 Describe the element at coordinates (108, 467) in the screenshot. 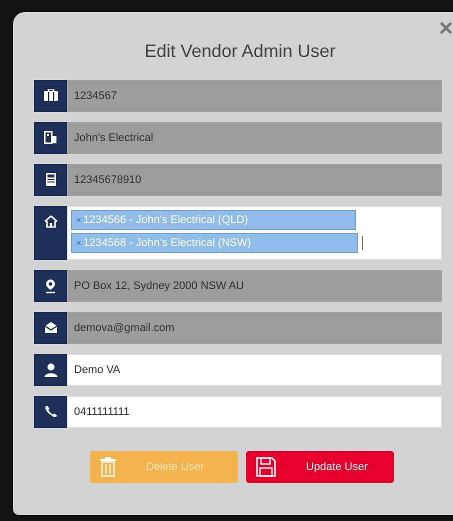

I see `trash-icon` at that location.